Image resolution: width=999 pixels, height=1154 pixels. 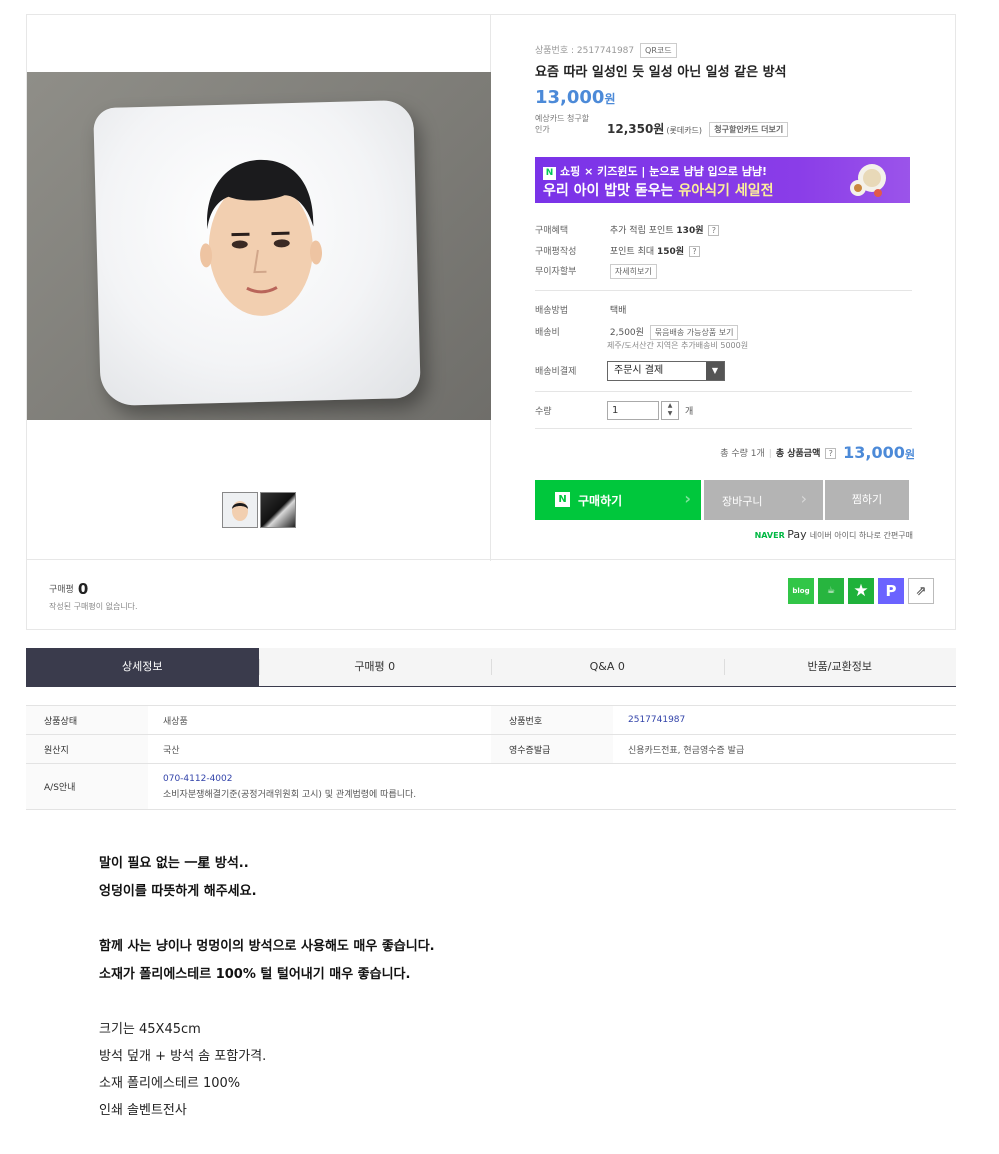 What do you see at coordinates (831, 591) in the screenshot?
I see `cafe-share-icon: ☕` at bounding box center [831, 591].